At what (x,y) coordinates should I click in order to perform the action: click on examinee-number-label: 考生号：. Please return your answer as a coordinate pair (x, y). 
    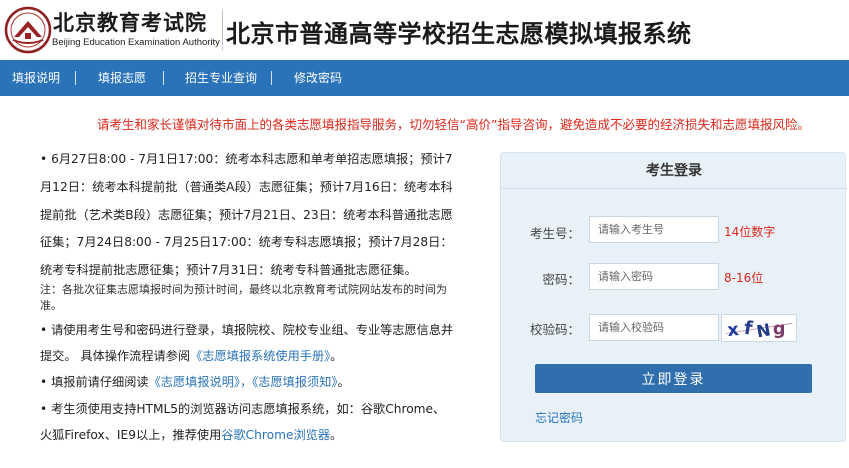
    Looking at the image, I should click on (554, 233).